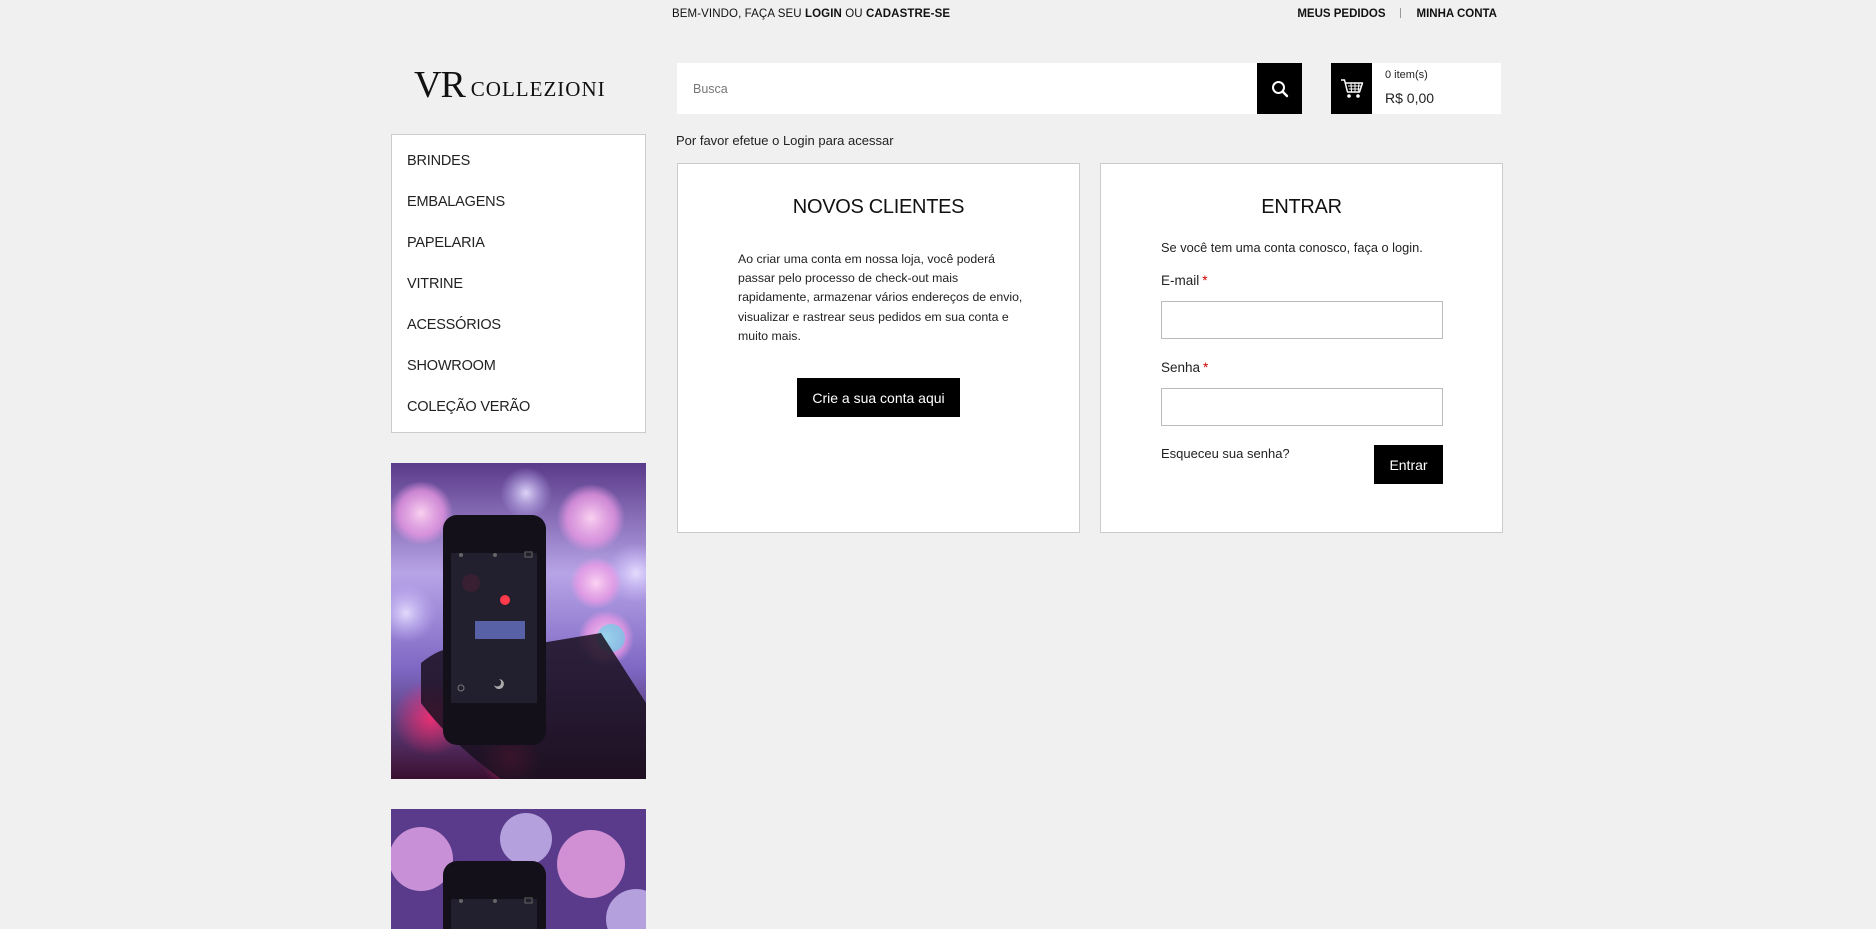 This screenshot has width=1876, height=929. Describe the element at coordinates (1416, 88) in the screenshot. I see `mini-cart: 0 item(s) R$ 0,00` at that location.